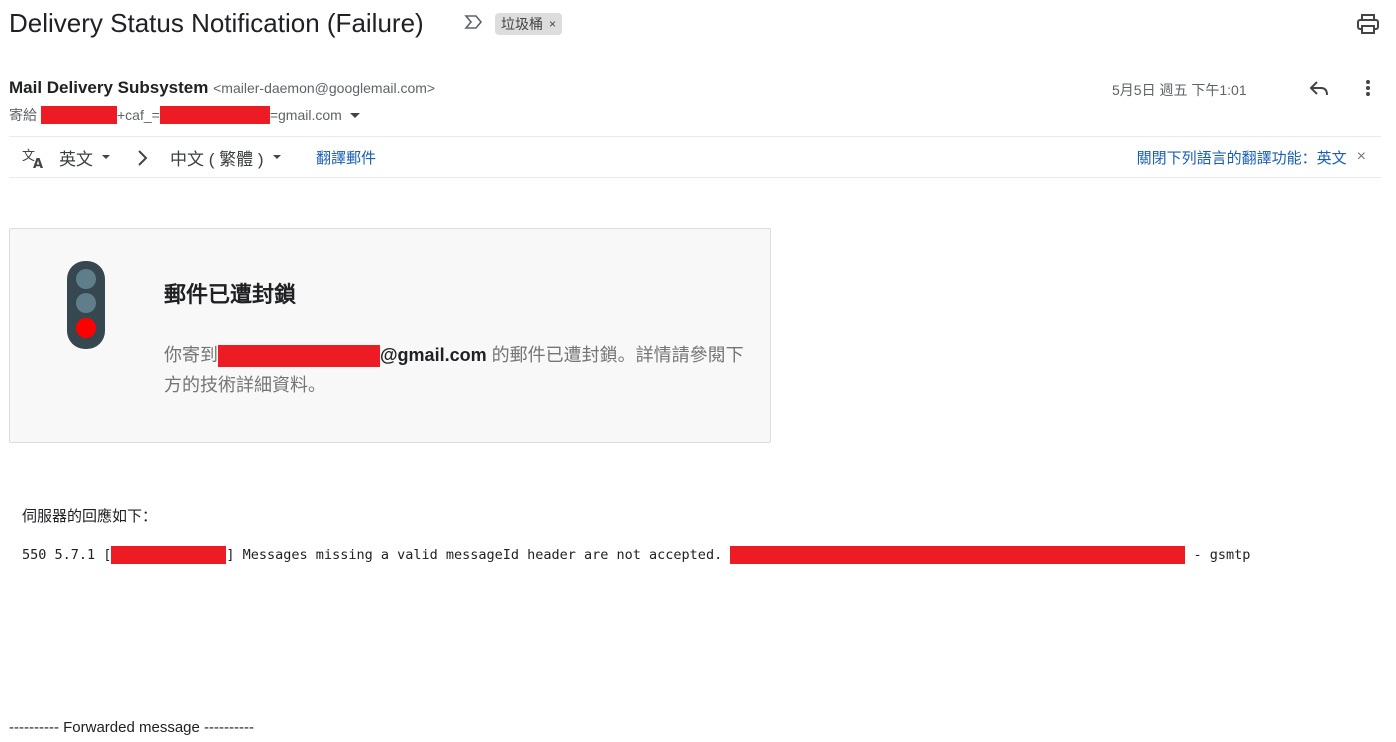 This screenshot has height=742, width=1396. Describe the element at coordinates (1368, 88) in the screenshot. I see `more-options-icon` at that location.